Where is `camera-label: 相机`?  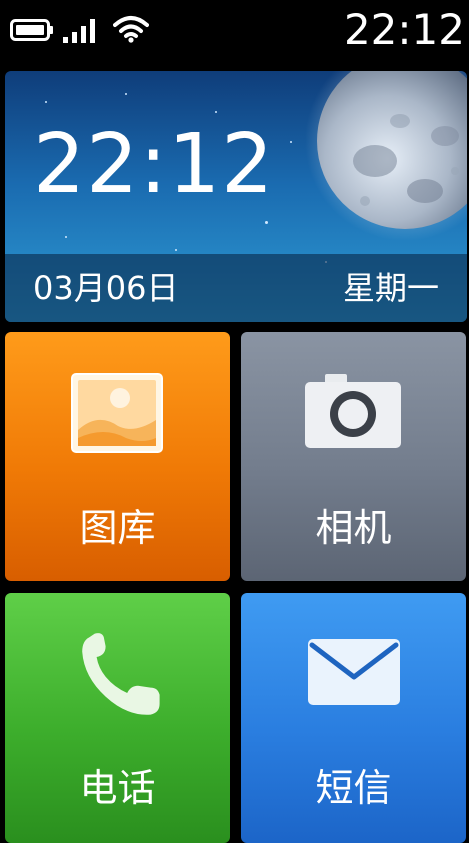
camera-label: 相机 is located at coordinates (353, 528).